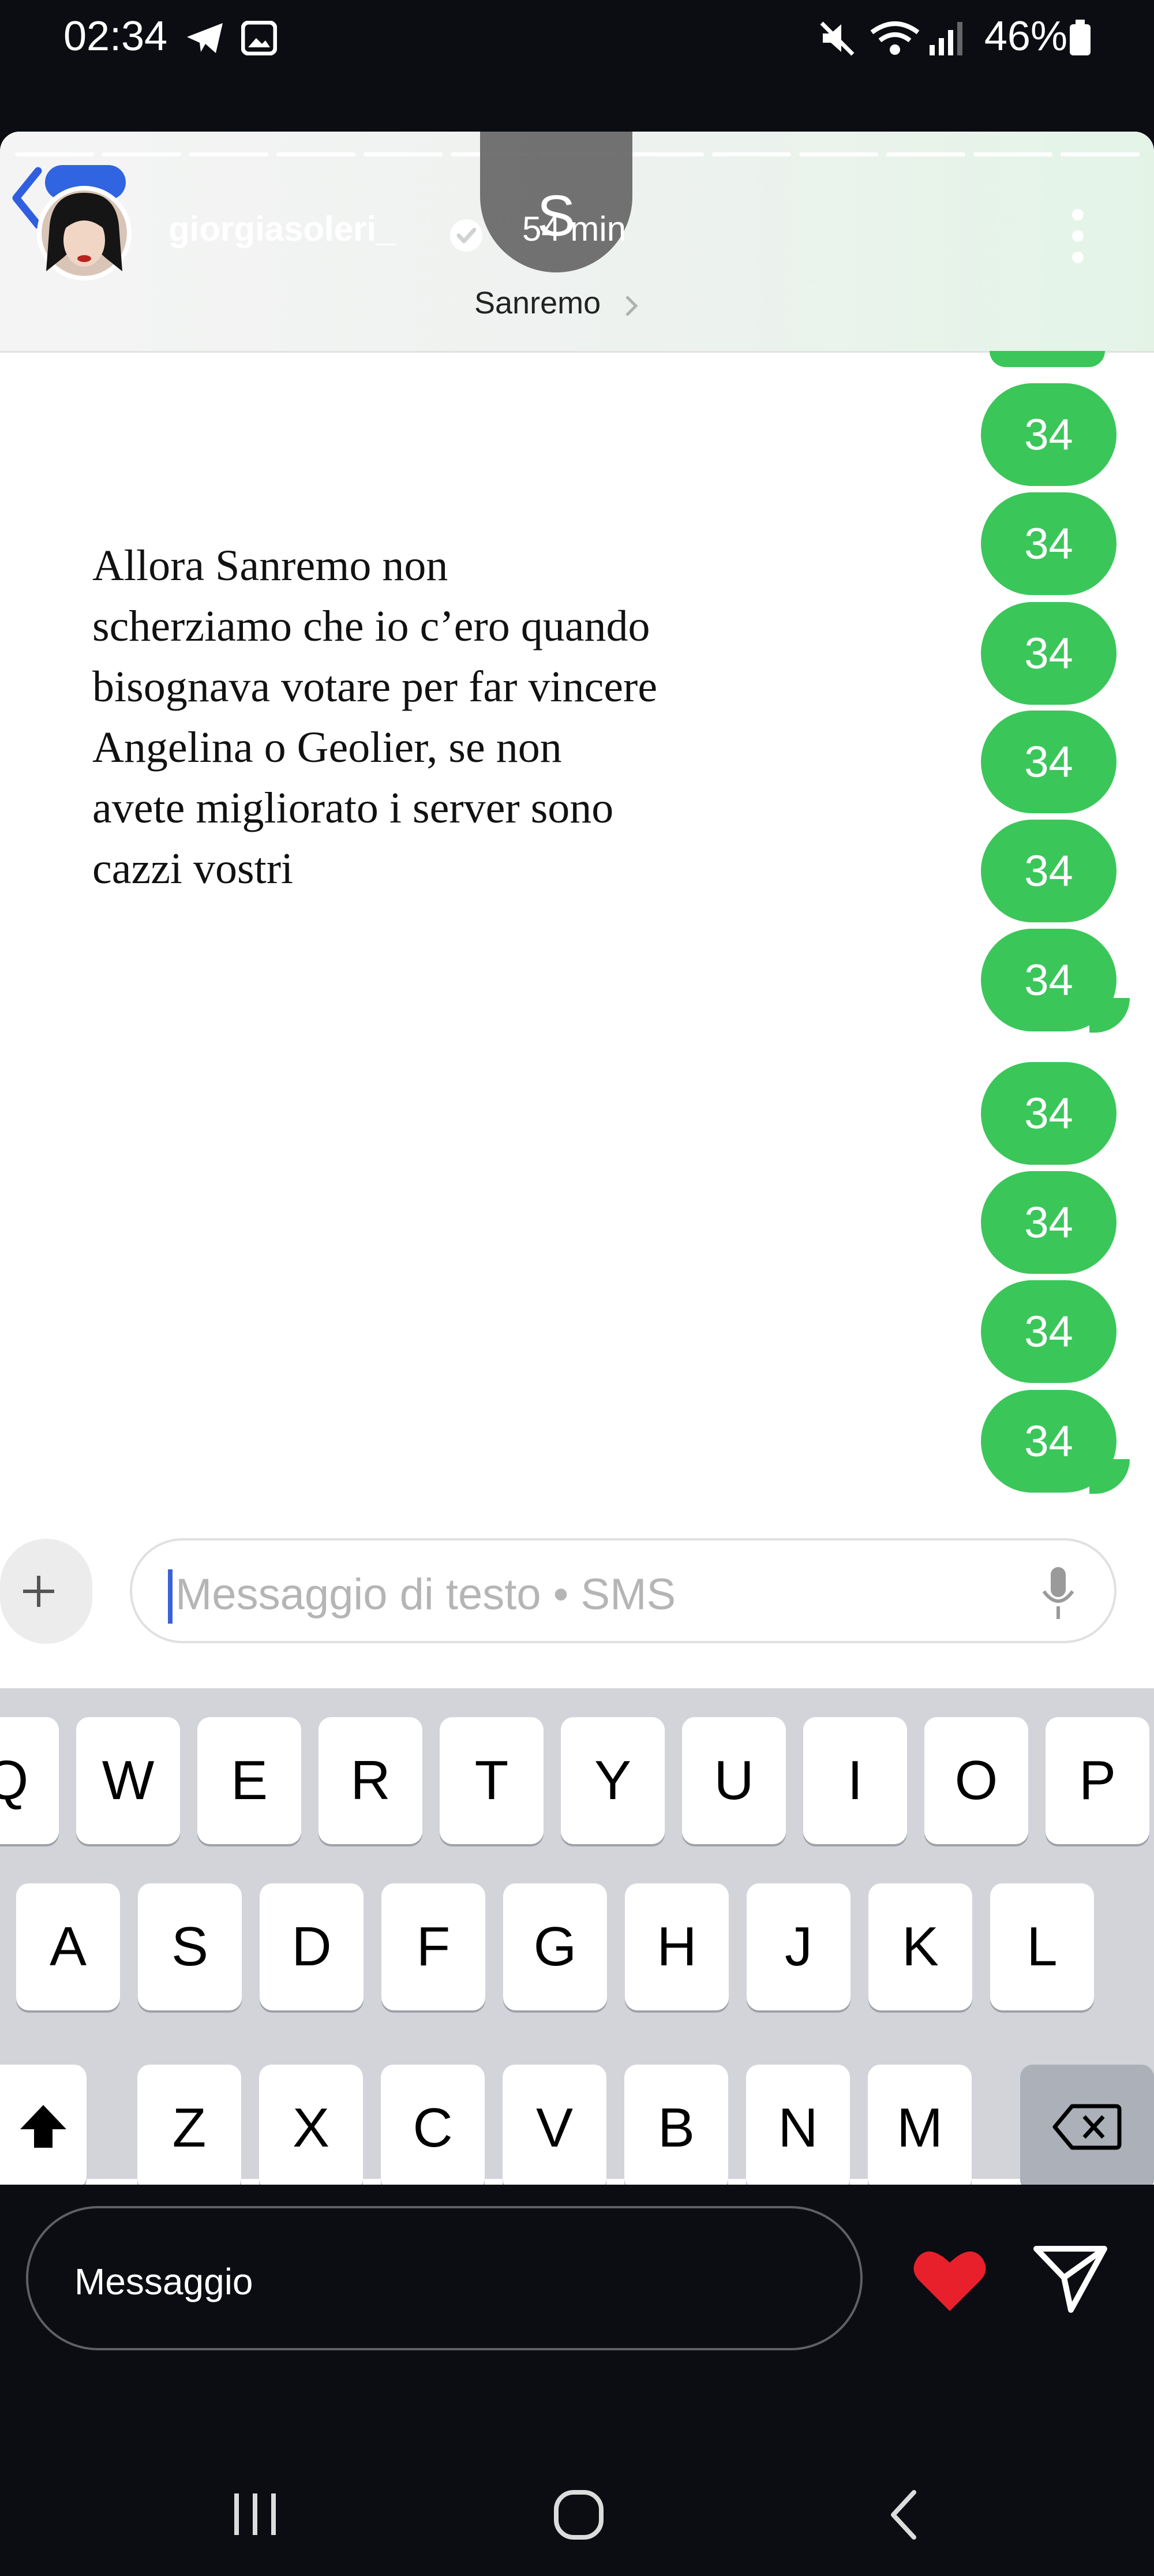 The width and height of the screenshot is (1154, 2576). I want to click on key-a: A, so click(68, 1946).